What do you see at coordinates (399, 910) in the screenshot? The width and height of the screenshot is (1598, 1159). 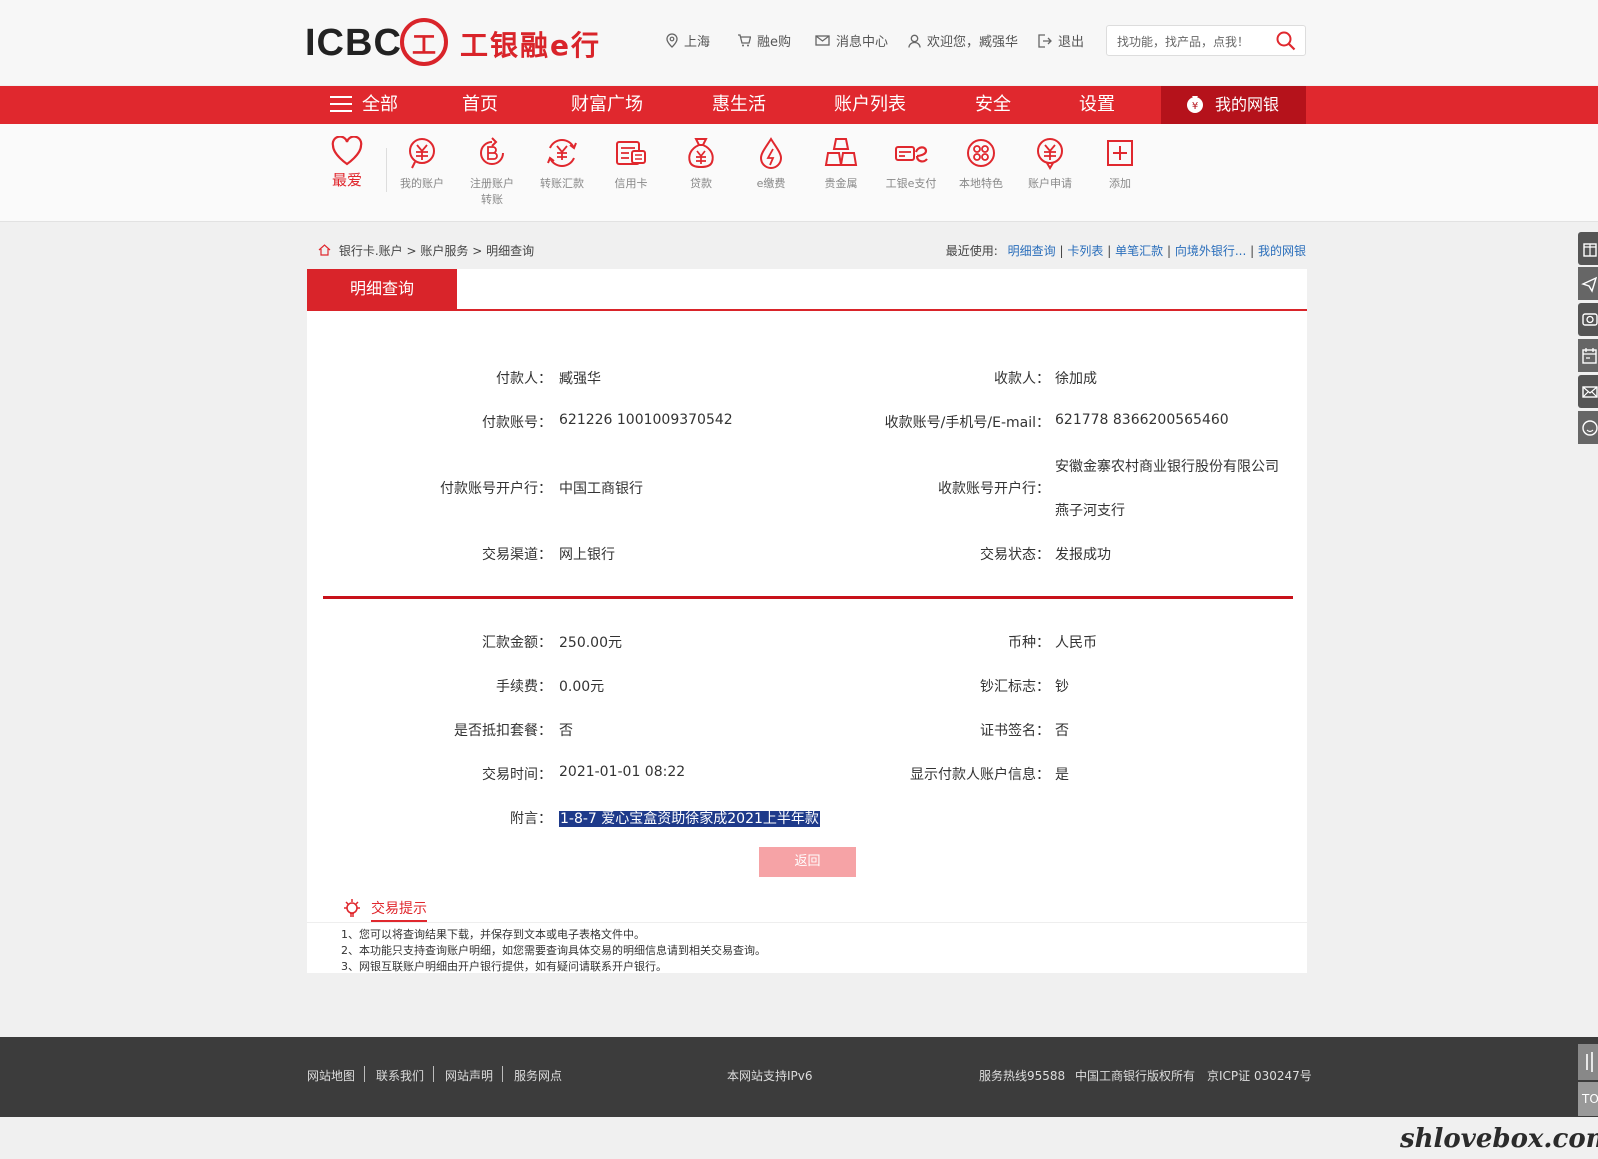 I see `tips-title: 交易提示` at bounding box center [399, 910].